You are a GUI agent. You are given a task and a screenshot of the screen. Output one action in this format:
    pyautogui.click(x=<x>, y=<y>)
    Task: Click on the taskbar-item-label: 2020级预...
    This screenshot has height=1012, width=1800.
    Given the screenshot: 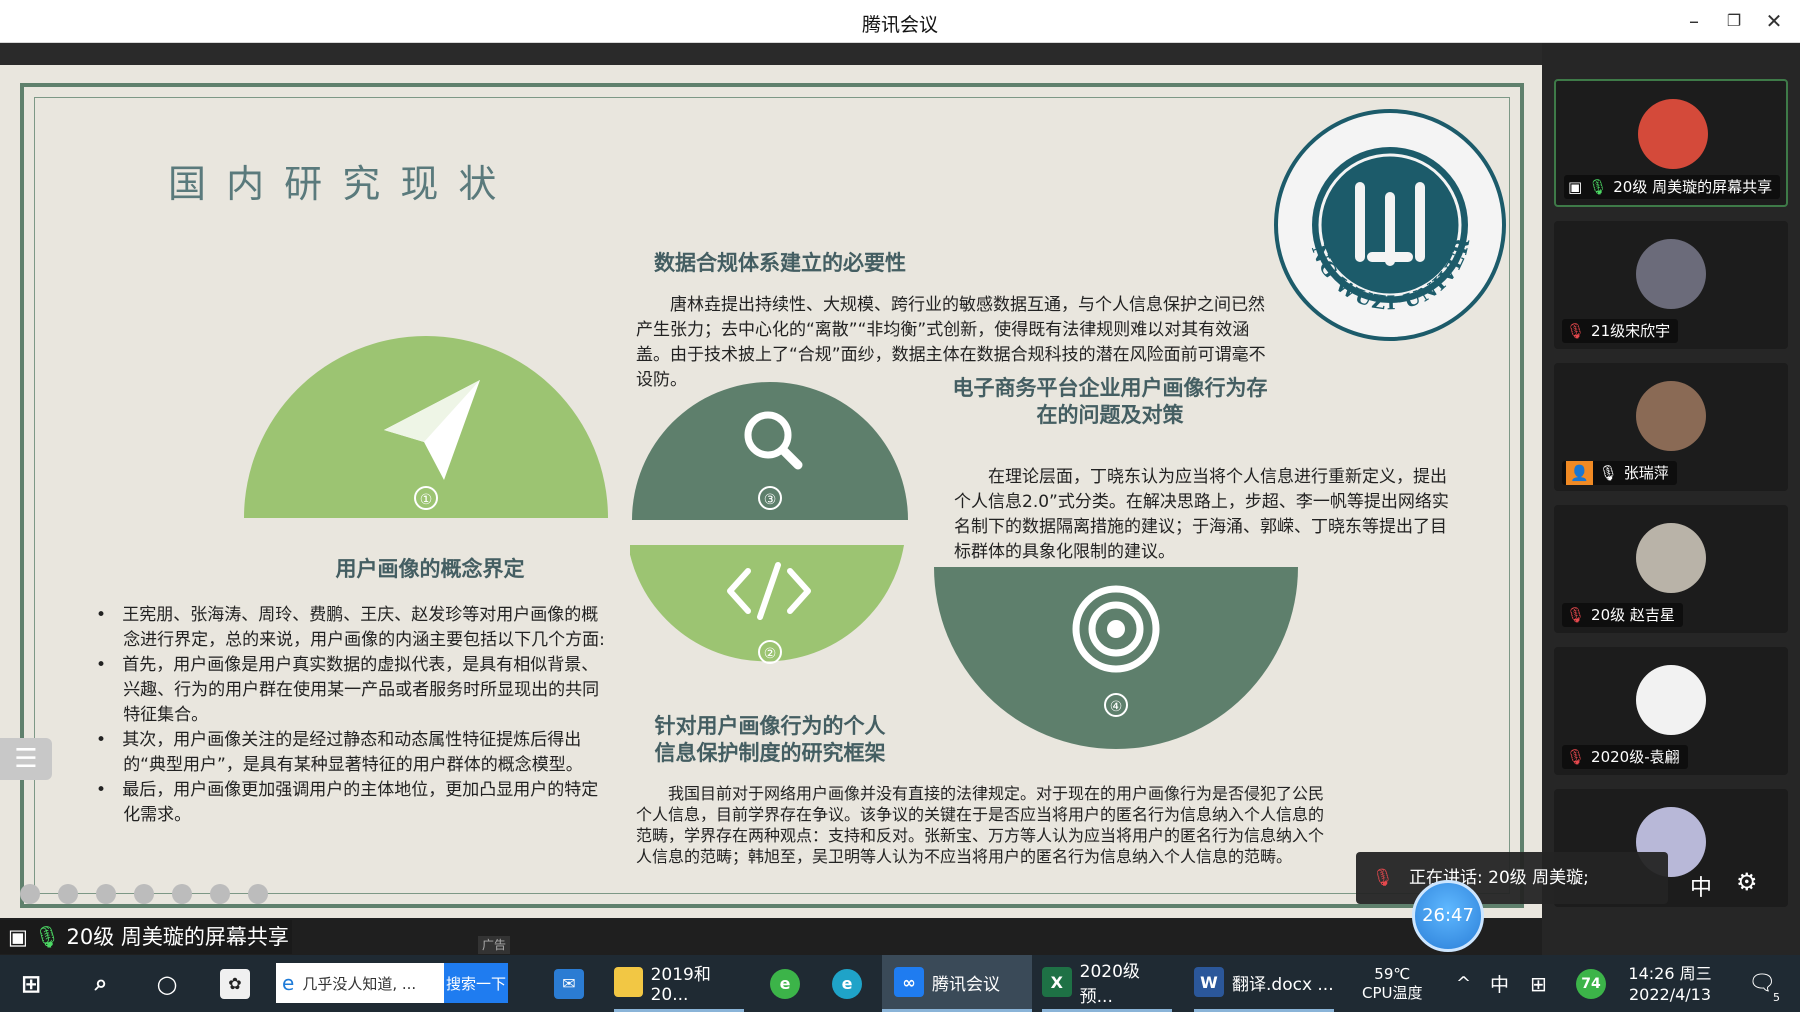 What is the action you would take?
    pyautogui.click(x=1109, y=984)
    